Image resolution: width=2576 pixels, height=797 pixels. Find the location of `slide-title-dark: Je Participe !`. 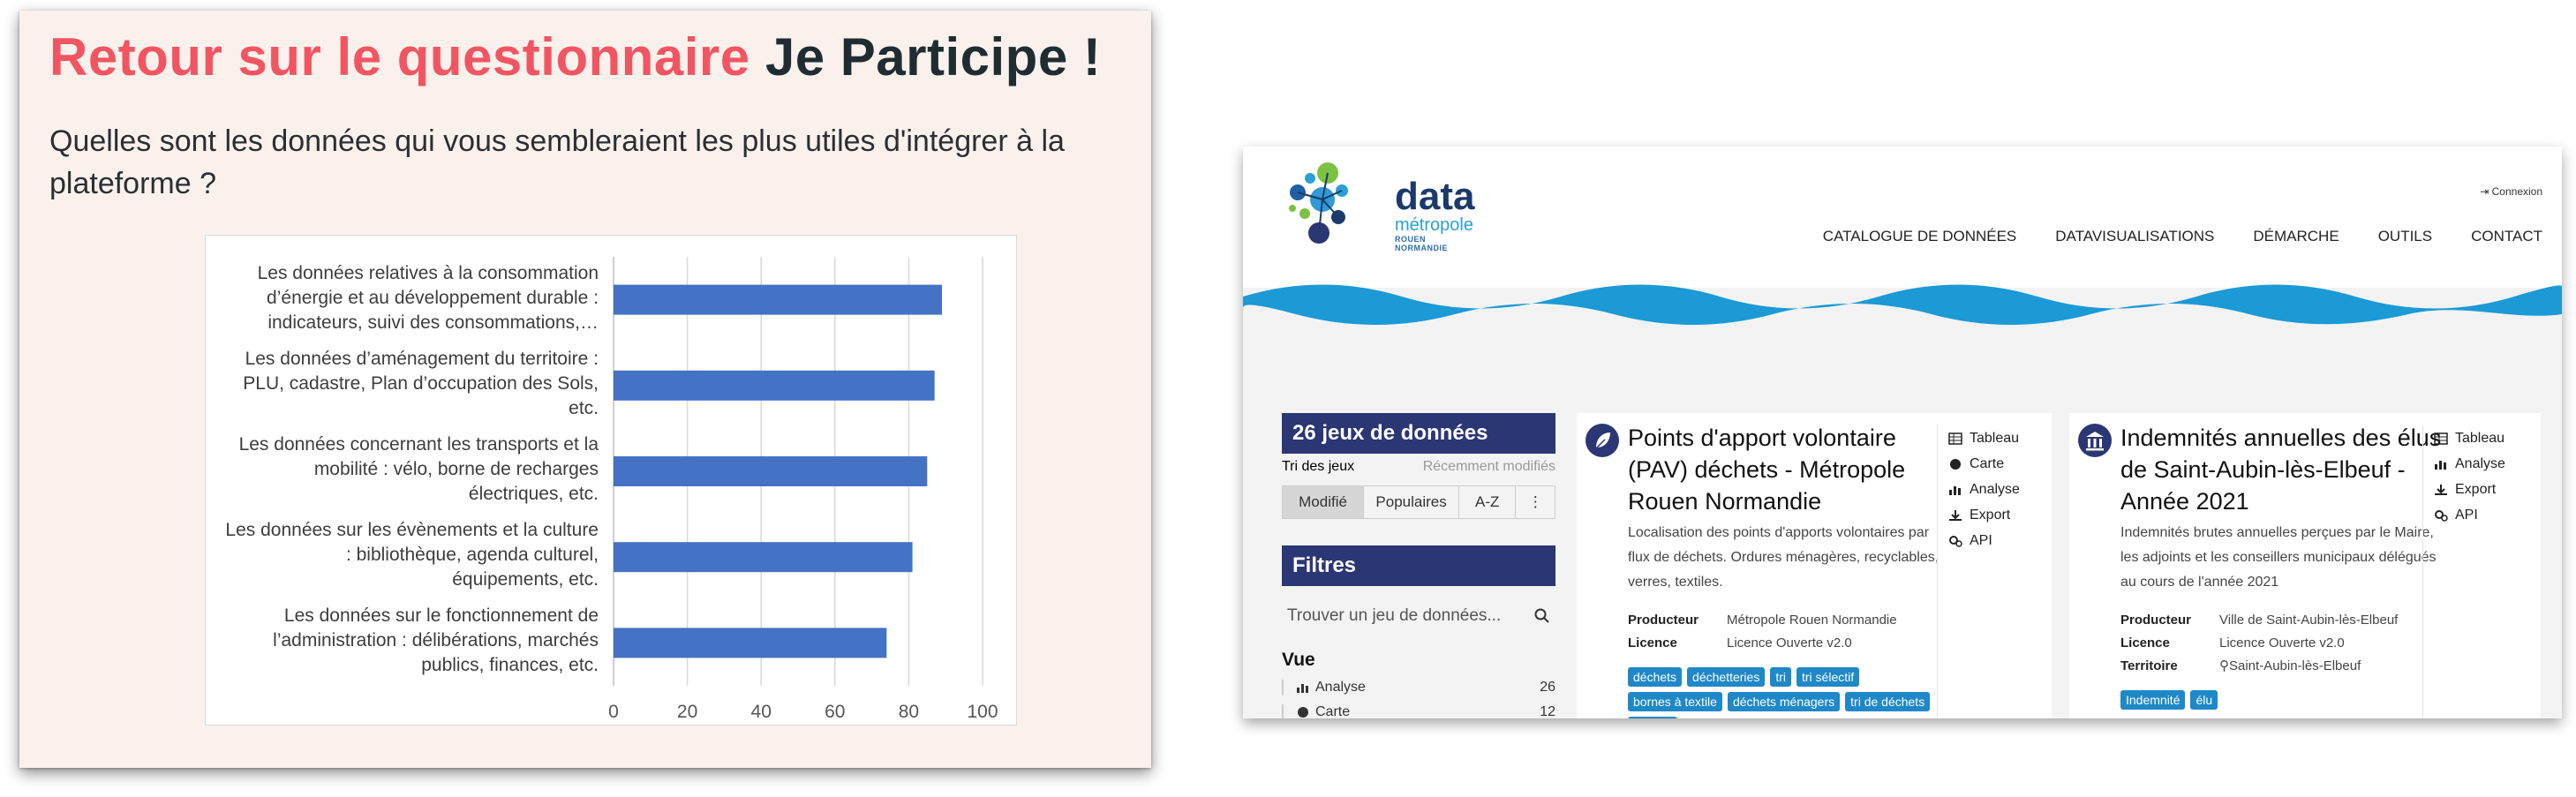

slide-title-dark: Je Participe ! is located at coordinates (934, 57).